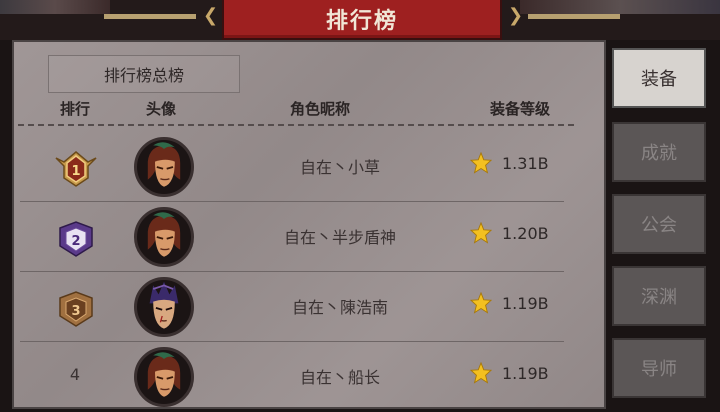  What do you see at coordinates (620, 7) in the screenshot?
I see `top-decoration-right` at bounding box center [620, 7].